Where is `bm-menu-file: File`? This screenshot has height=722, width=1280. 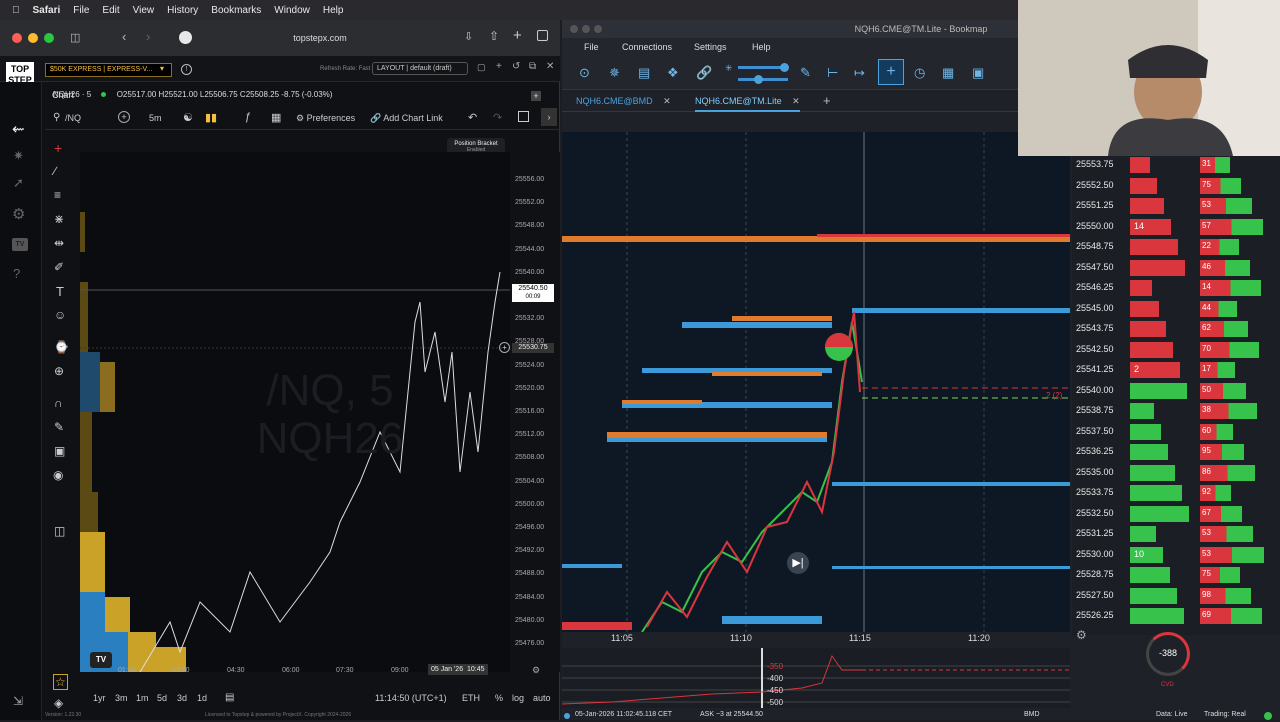
bm-menu-file: File is located at coordinates (591, 47).